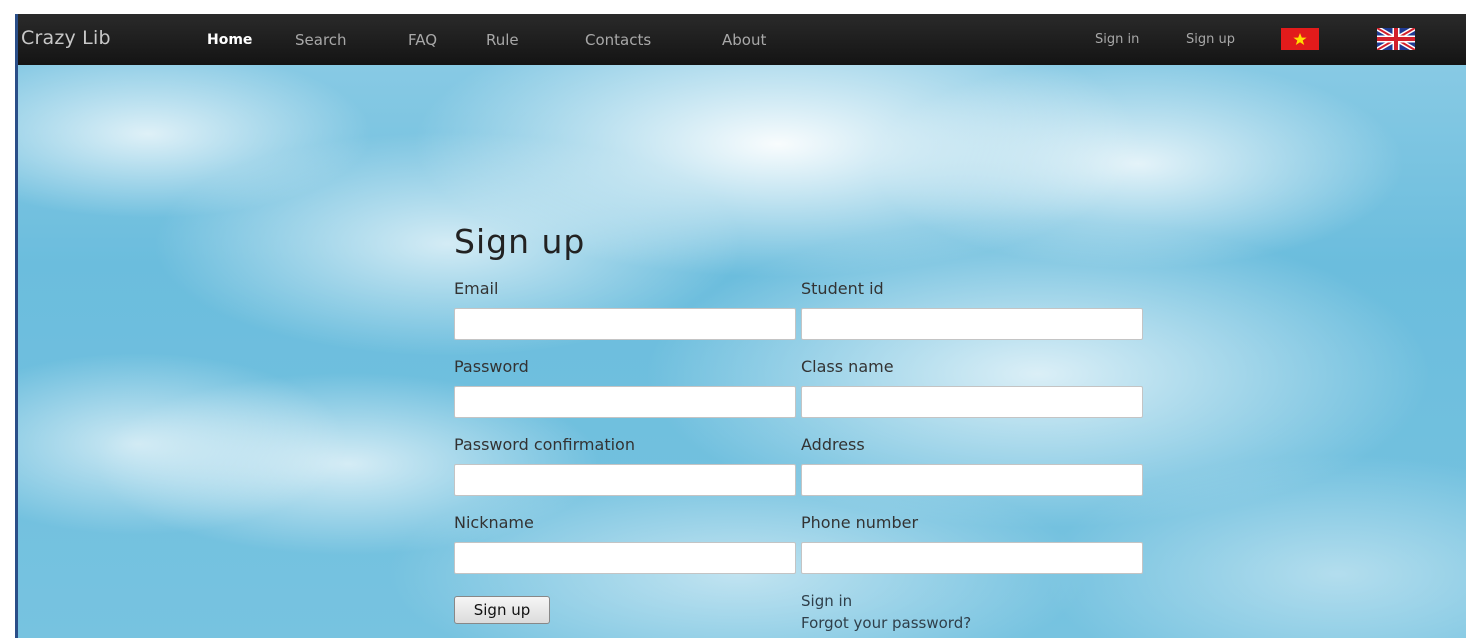 Image resolution: width=1466 pixels, height=638 pixels. What do you see at coordinates (502, 610) in the screenshot?
I see `sign-up-button: Sign up` at bounding box center [502, 610].